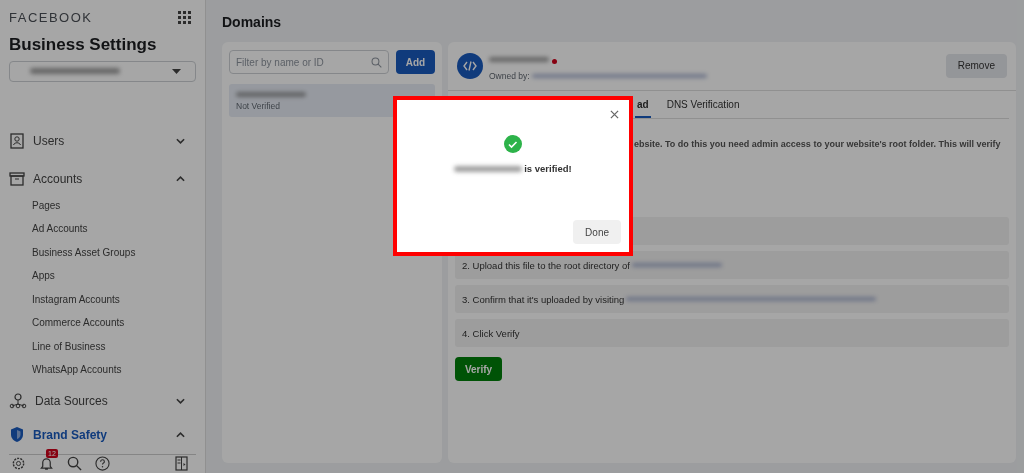 The width and height of the screenshot is (1024, 473). Describe the element at coordinates (51, 17) in the screenshot. I see `brand-name: FACEBOOK` at that location.